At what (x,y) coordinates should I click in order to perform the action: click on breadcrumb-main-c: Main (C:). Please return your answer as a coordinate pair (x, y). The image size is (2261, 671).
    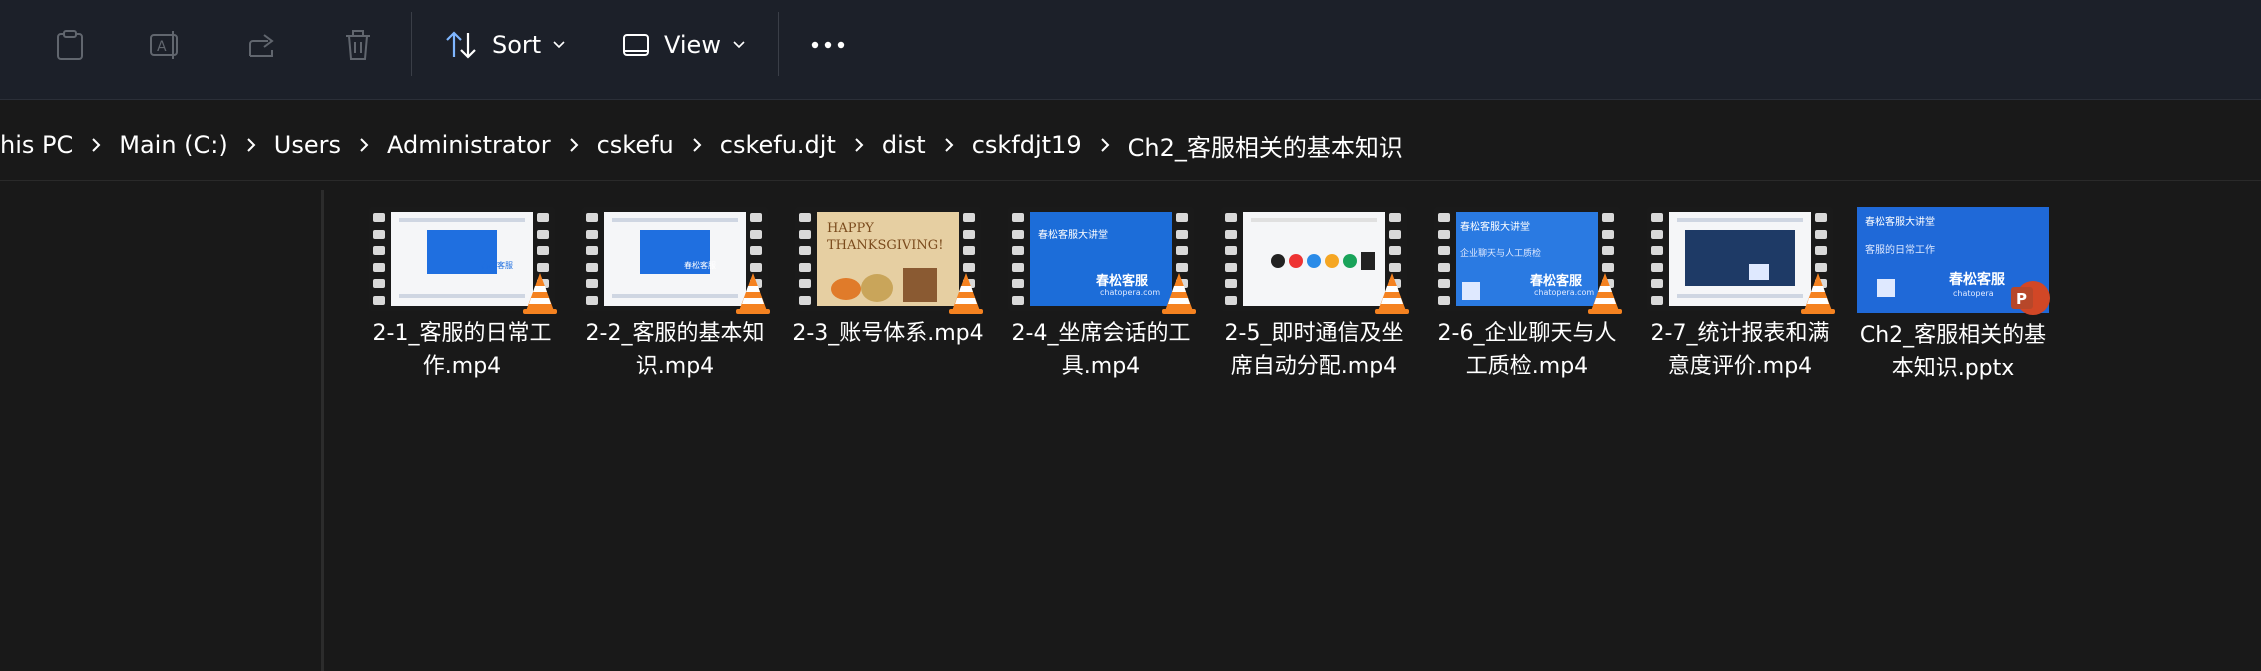
    Looking at the image, I should click on (173, 145).